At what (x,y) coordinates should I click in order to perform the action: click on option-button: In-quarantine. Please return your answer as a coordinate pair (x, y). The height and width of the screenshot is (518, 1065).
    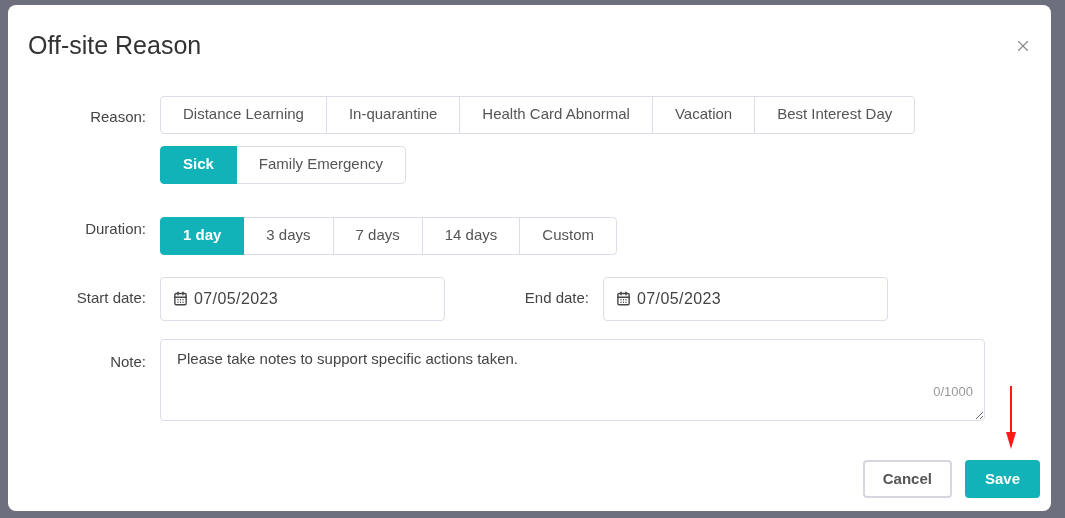
    Looking at the image, I should click on (393, 114).